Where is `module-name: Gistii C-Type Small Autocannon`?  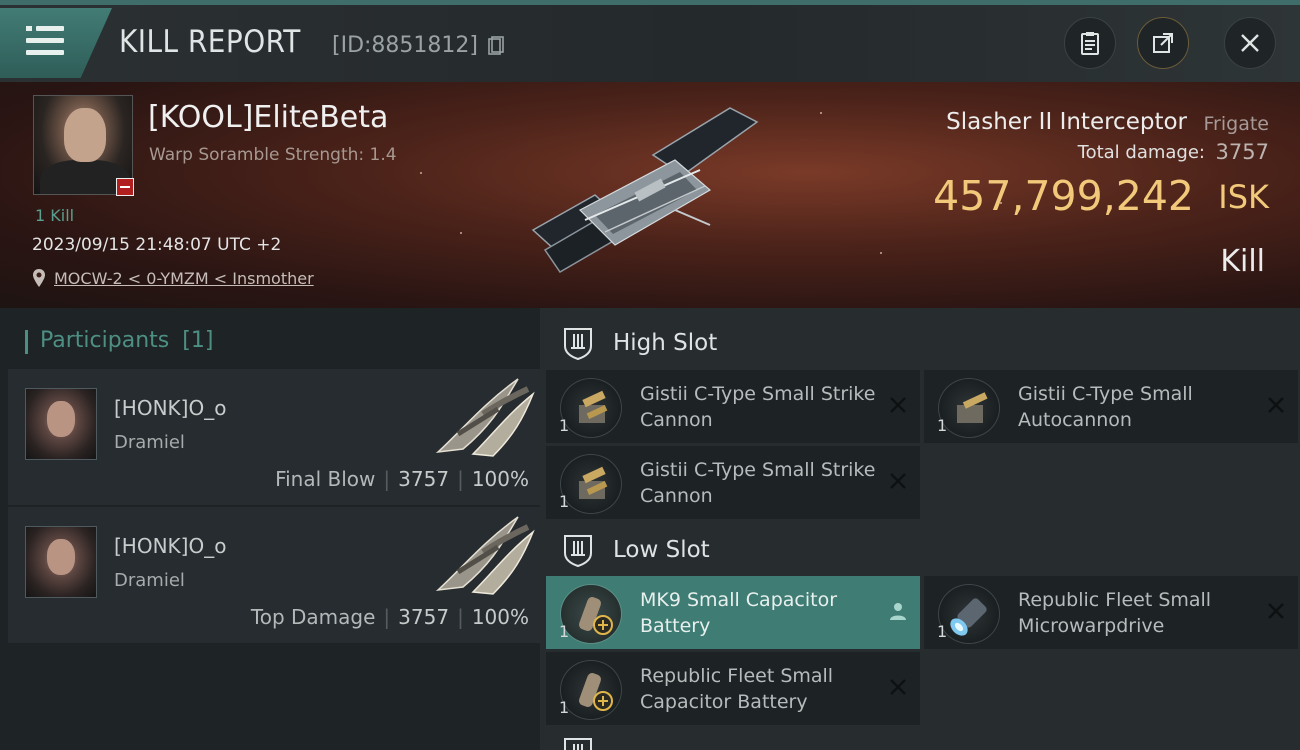 module-name: Gistii C-Type Small Autocannon is located at coordinates (1105, 407).